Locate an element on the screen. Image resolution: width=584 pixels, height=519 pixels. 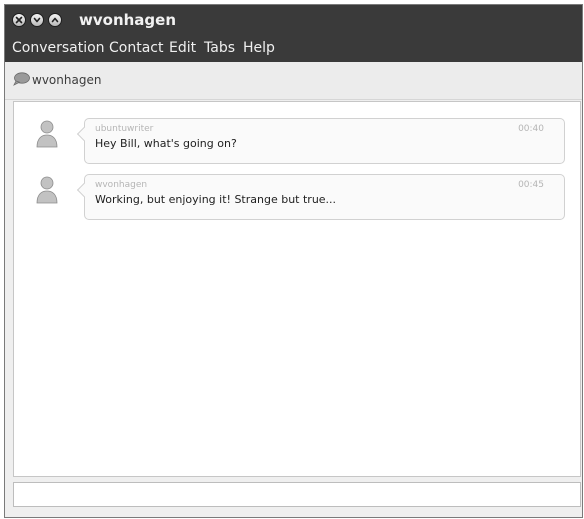
close-window-button is located at coordinates (19, 20).